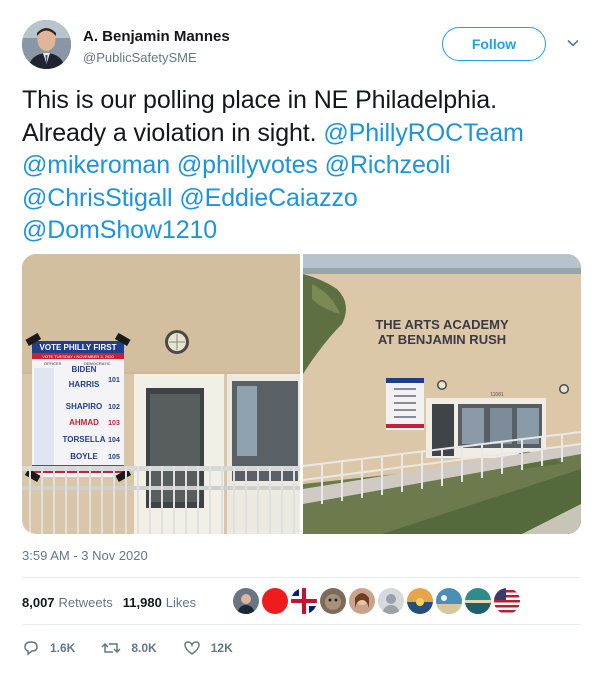  What do you see at coordinates (442, 339) in the screenshot?
I see `building-sign-line2: AT BENJAMIN RUSH` at bounding box center [442, 339].